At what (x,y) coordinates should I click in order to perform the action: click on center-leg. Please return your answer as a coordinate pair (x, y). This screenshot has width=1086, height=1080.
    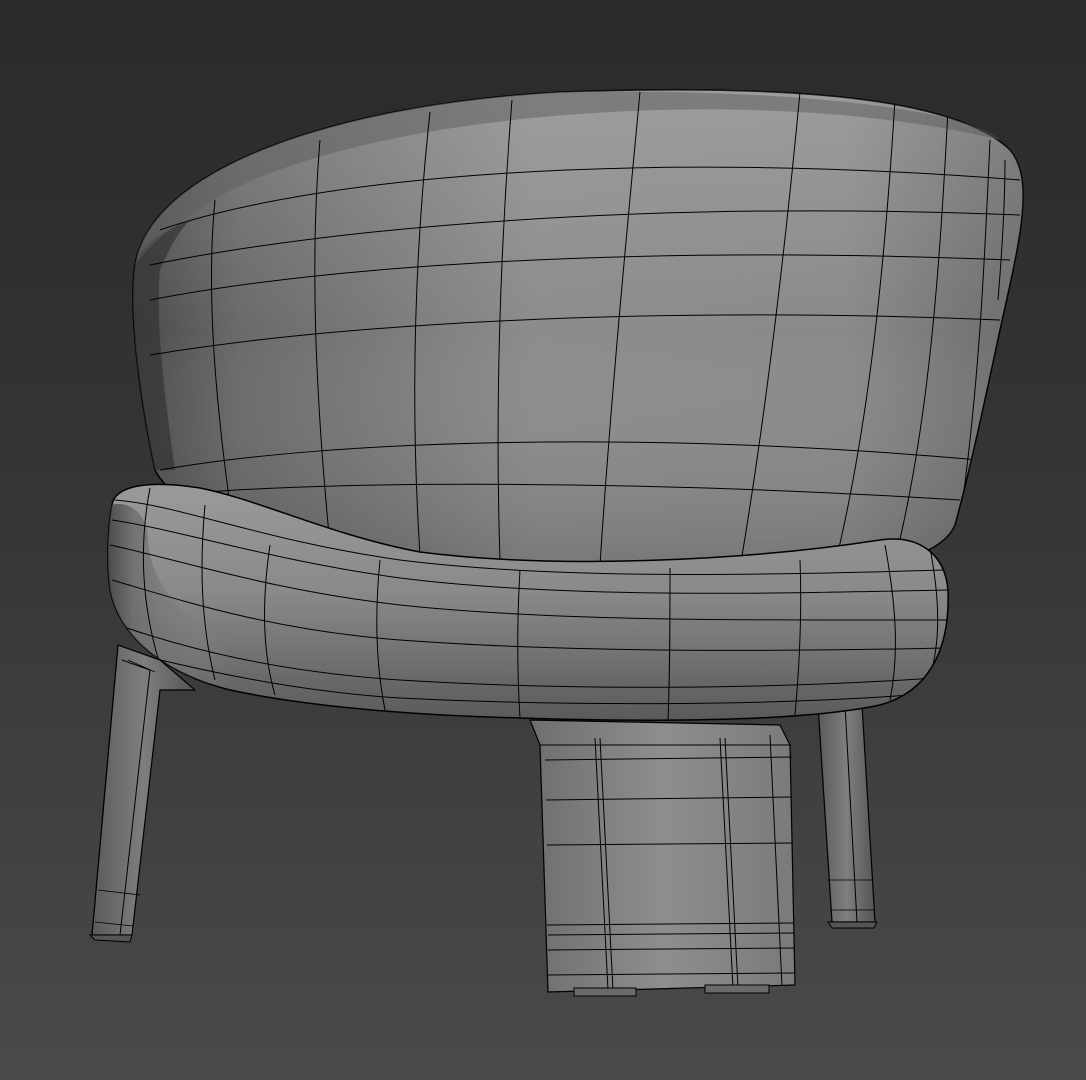
    Looking at the image, I should click on (662, 858).